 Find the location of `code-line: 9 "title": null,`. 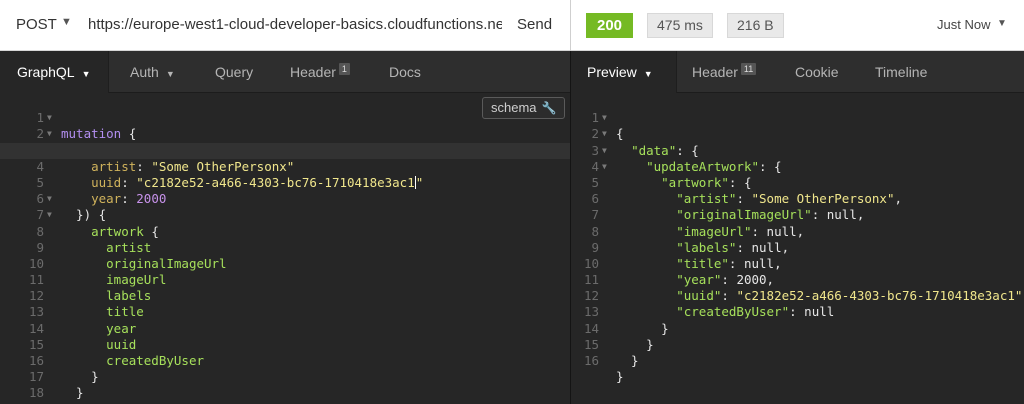

code-line: 9 "title": null, is located at coordinates (797, 247).